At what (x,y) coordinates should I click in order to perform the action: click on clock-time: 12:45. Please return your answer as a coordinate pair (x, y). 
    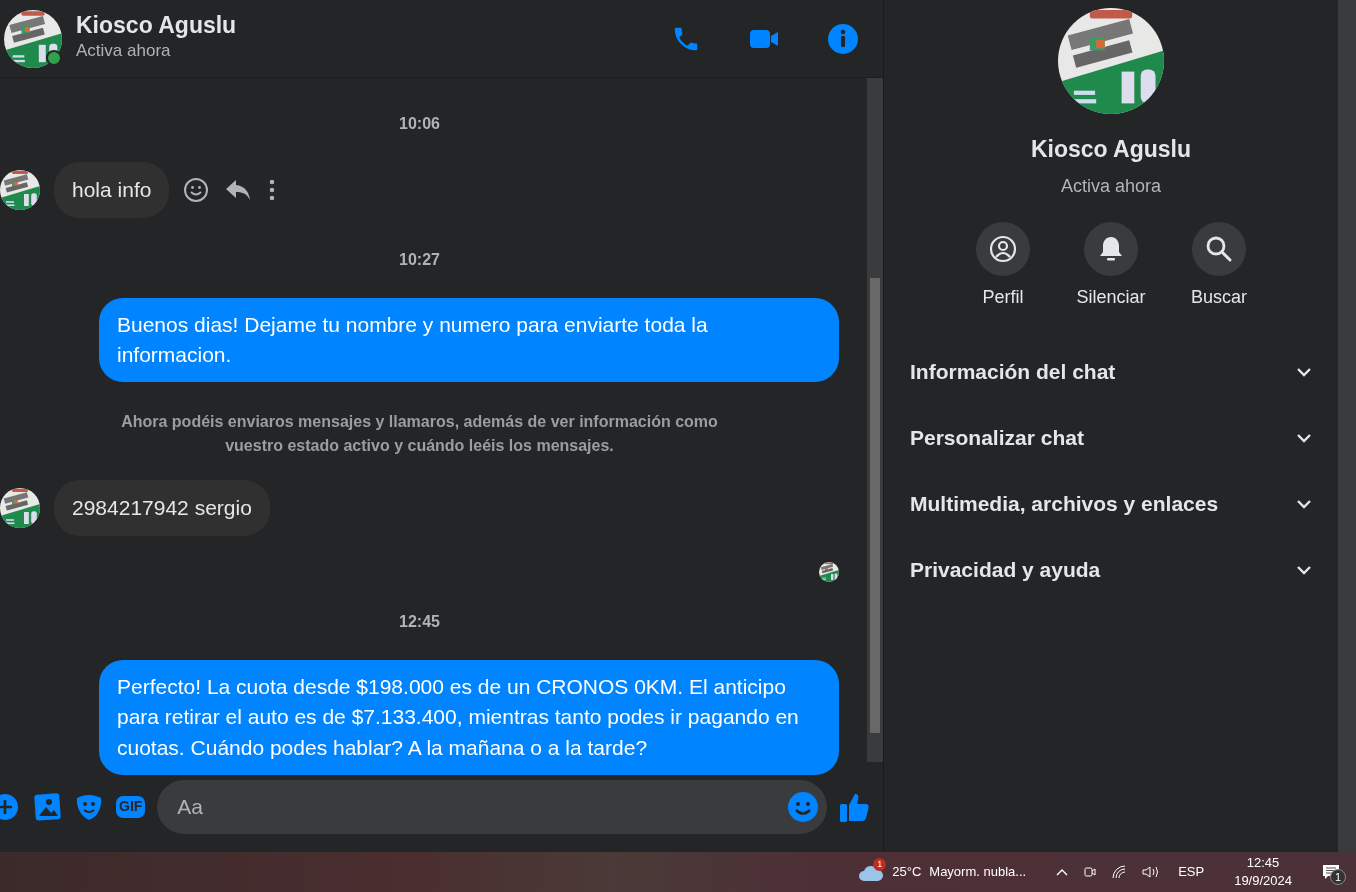
    Looking at the image, I should click on (1263, 862).